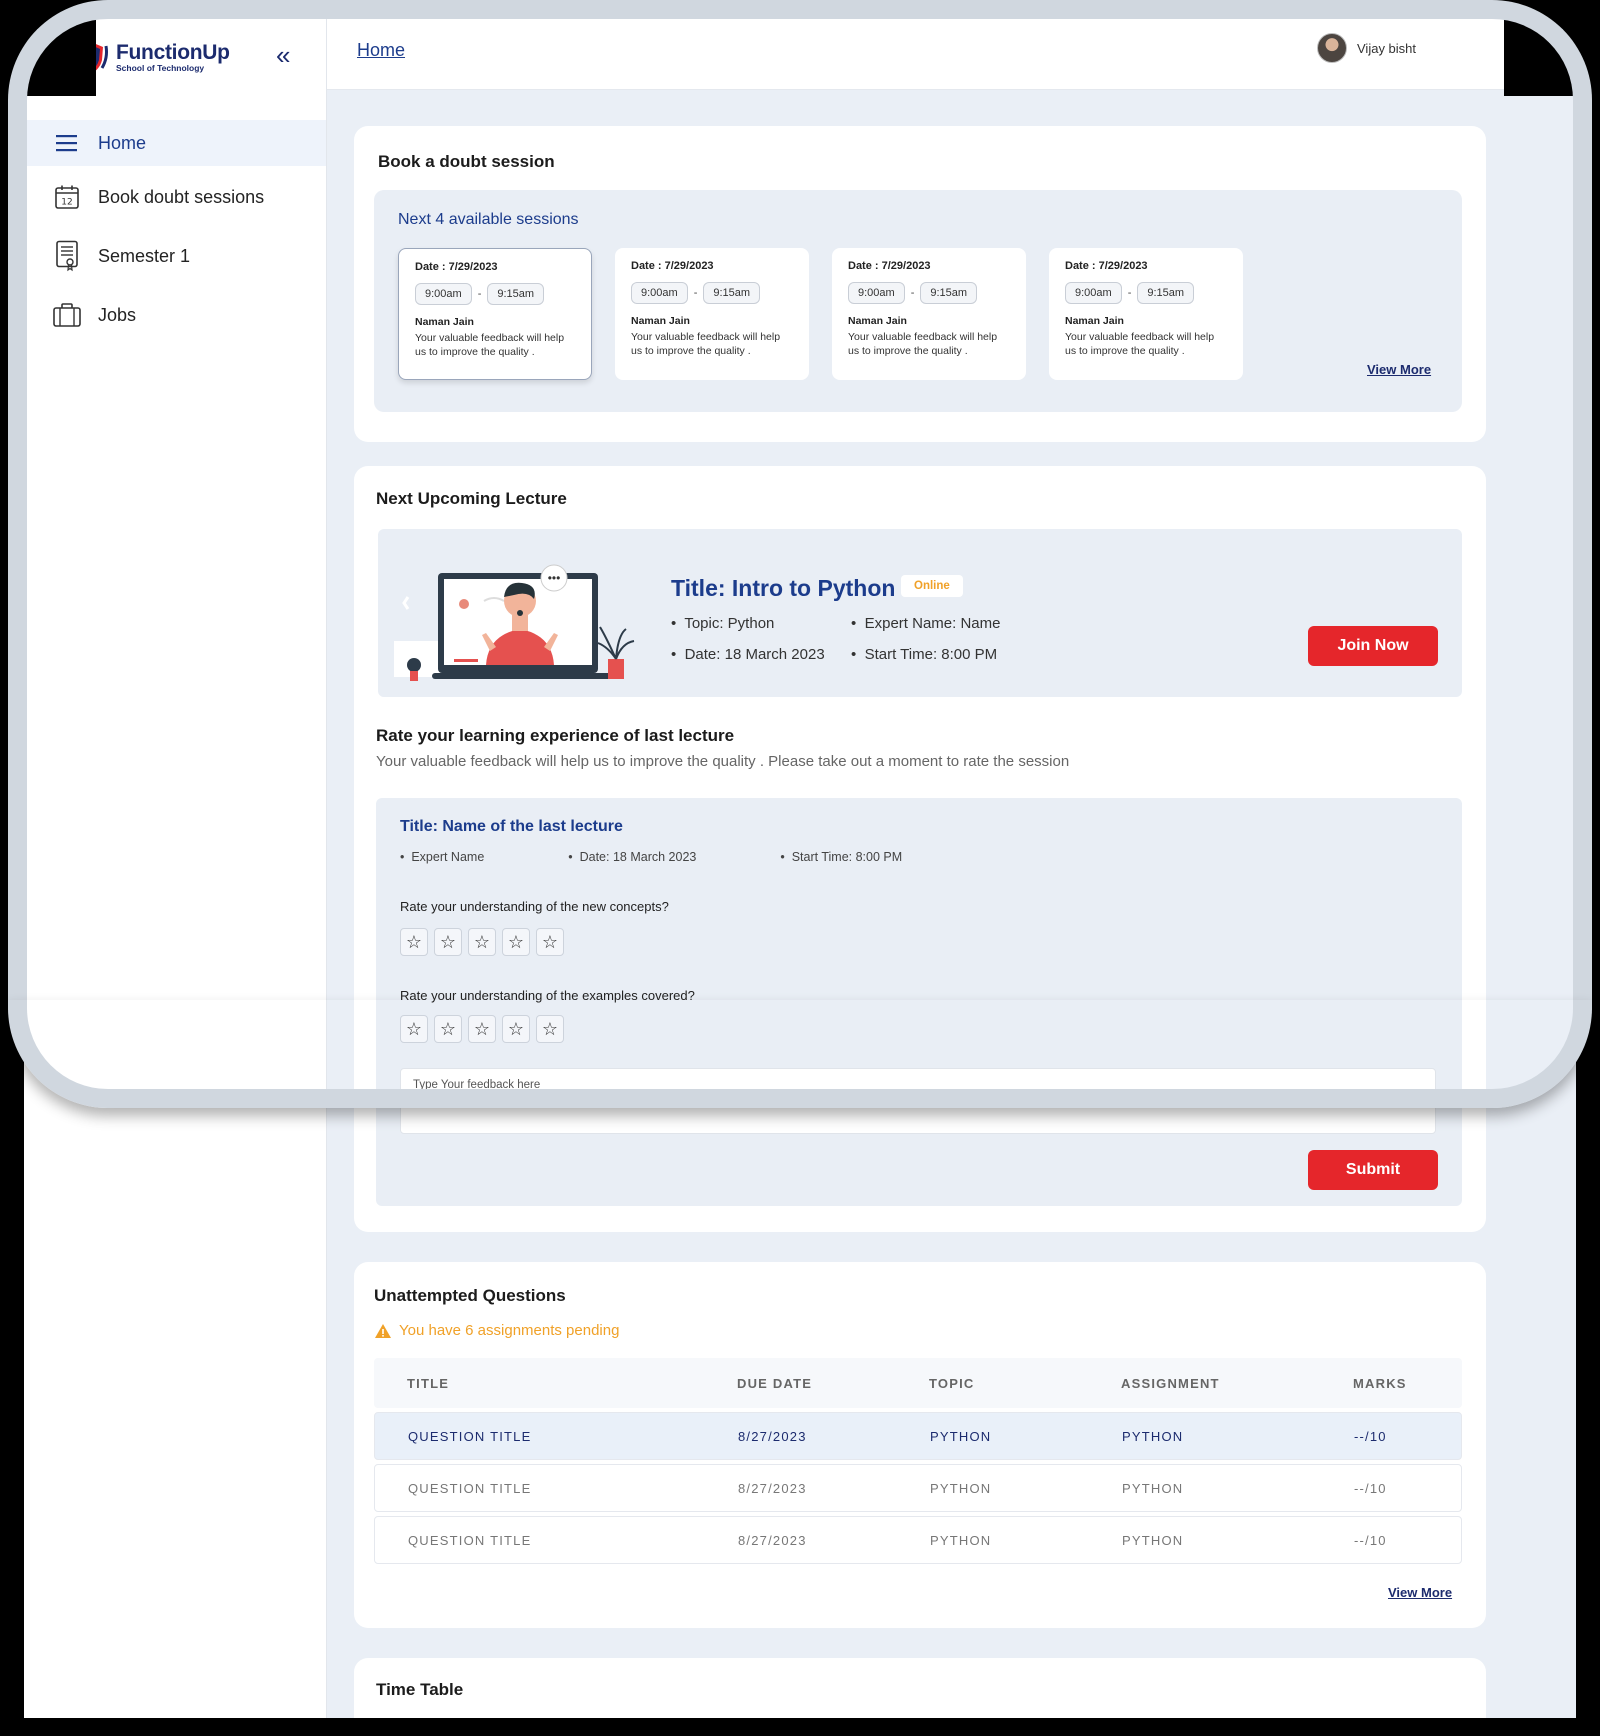 The height and width of the screenshot is (1736, 1600). What do you see at coordinates (91, 58) in the screenshot?
I see `shield-logo-icon` at bounding box center [91, 58].